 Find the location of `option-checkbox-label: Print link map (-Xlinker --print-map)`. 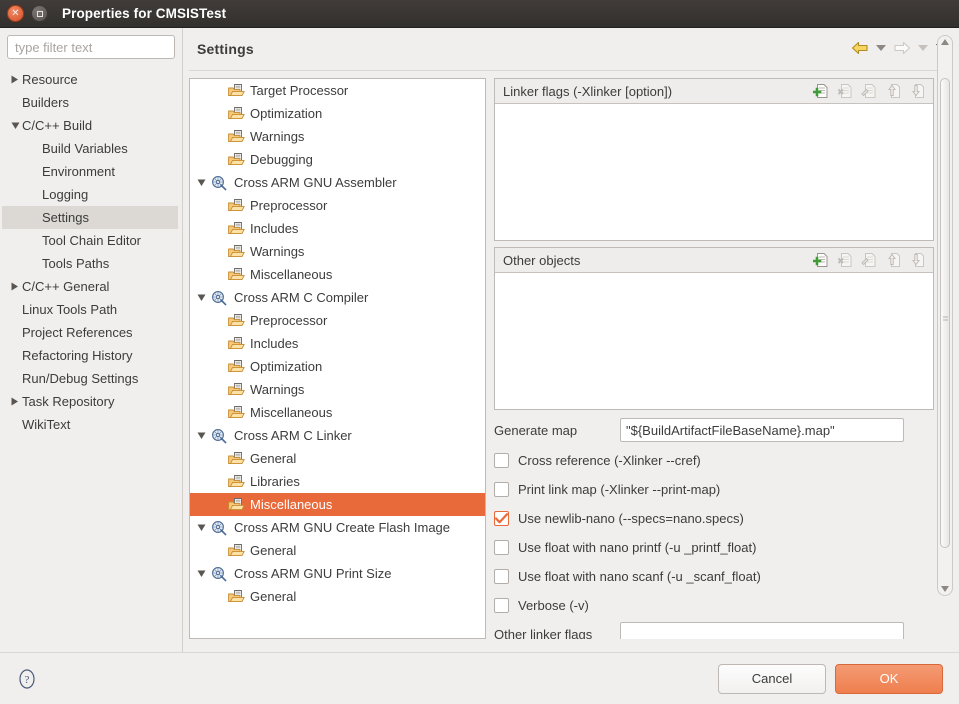

option-checkbox-label: Print link map (-Xlinker --print-map) is located at coordinates (619, 489).